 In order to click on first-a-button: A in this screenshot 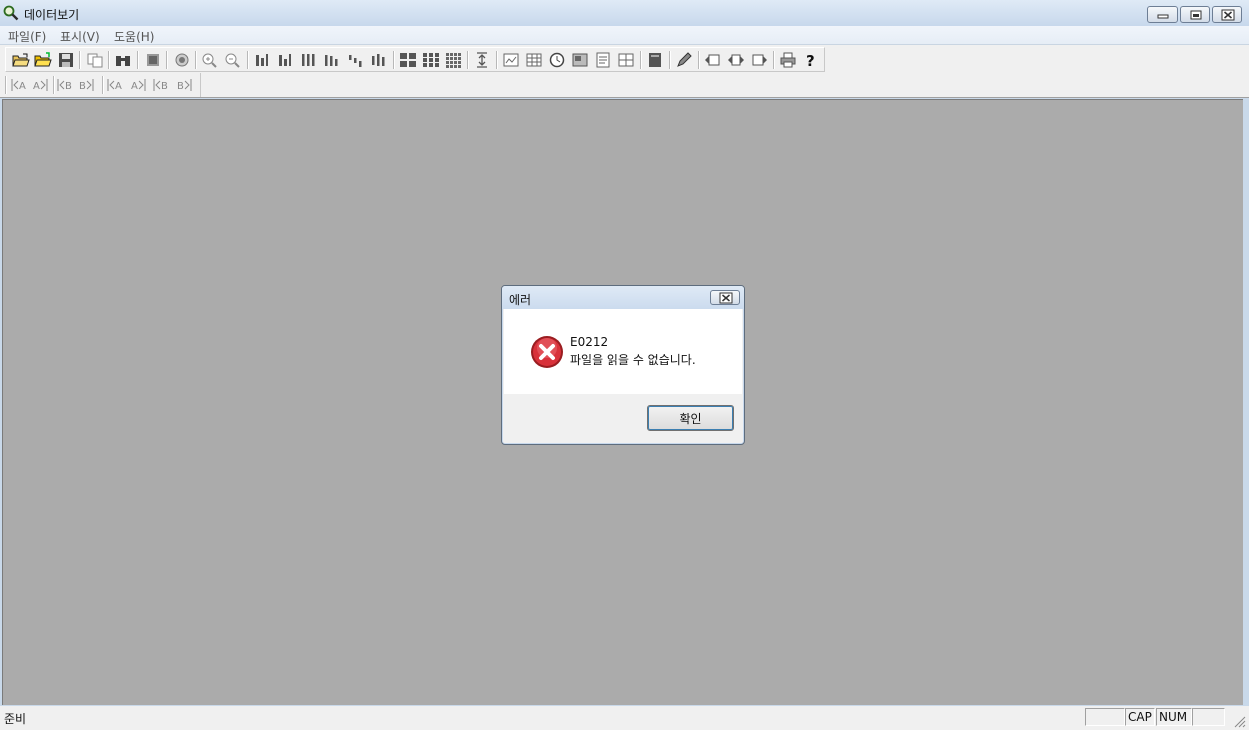, I will do `click(21, 85)`.